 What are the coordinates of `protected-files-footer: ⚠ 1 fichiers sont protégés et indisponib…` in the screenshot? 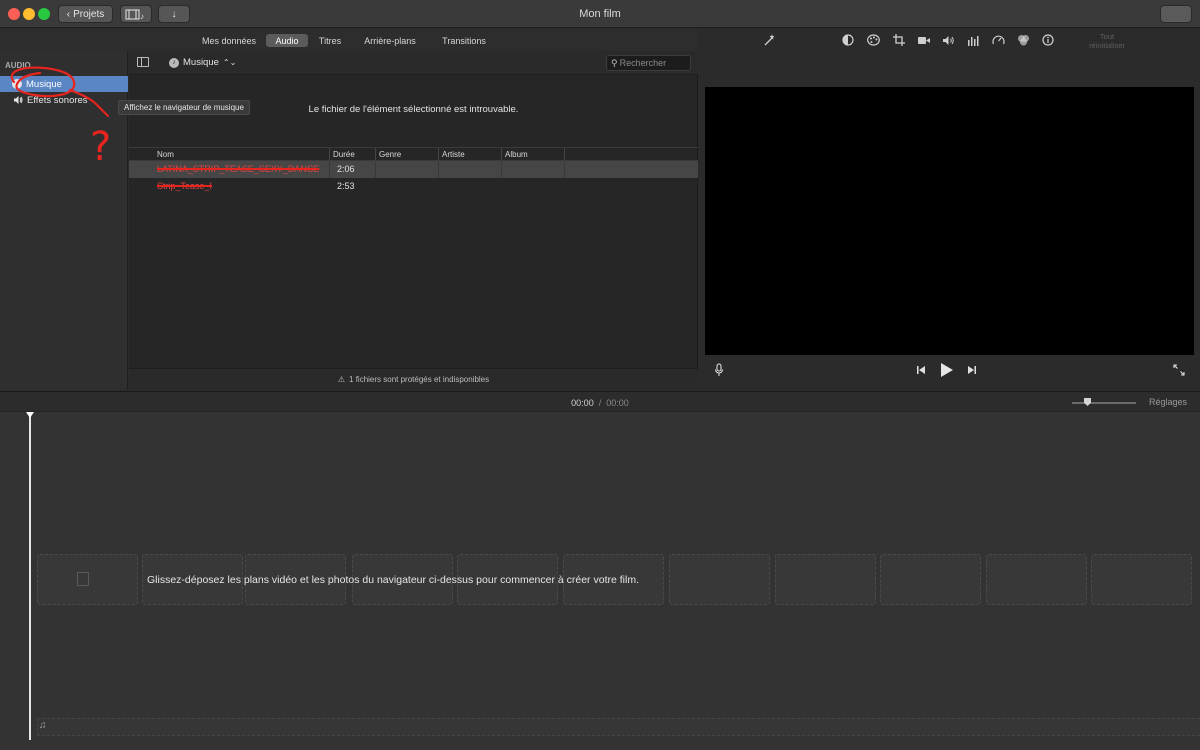 It's located at (413, 379).